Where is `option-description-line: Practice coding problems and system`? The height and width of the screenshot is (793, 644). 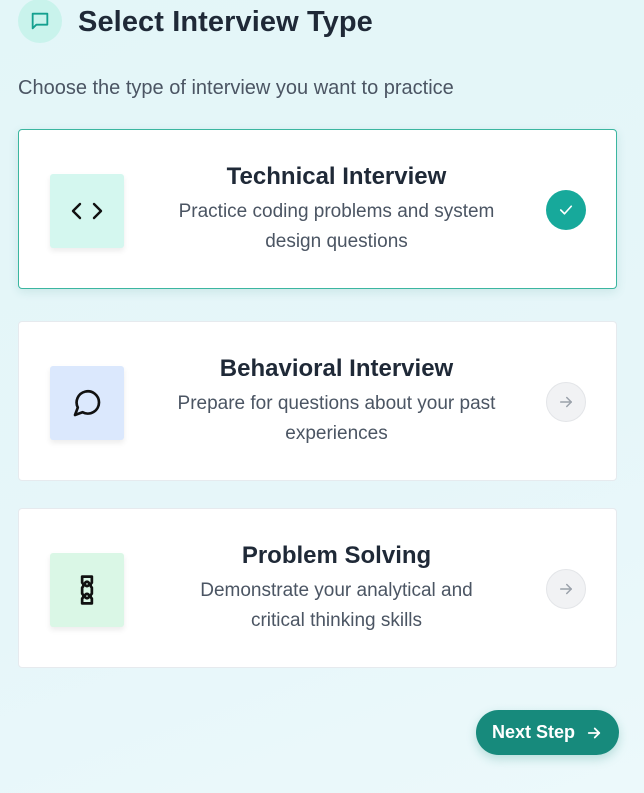
option-description-line: Practice coding problems and system is located at coordinates (336, 211).